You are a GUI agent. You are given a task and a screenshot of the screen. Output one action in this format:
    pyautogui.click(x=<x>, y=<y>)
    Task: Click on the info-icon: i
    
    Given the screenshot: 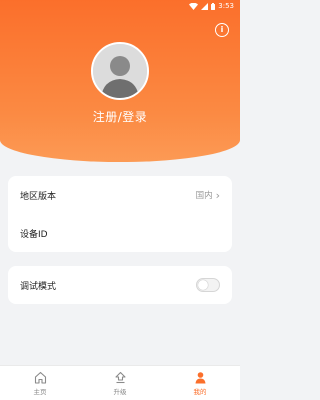 What is the action you would take?
    pyautogui.click(x=222, y=30)
    